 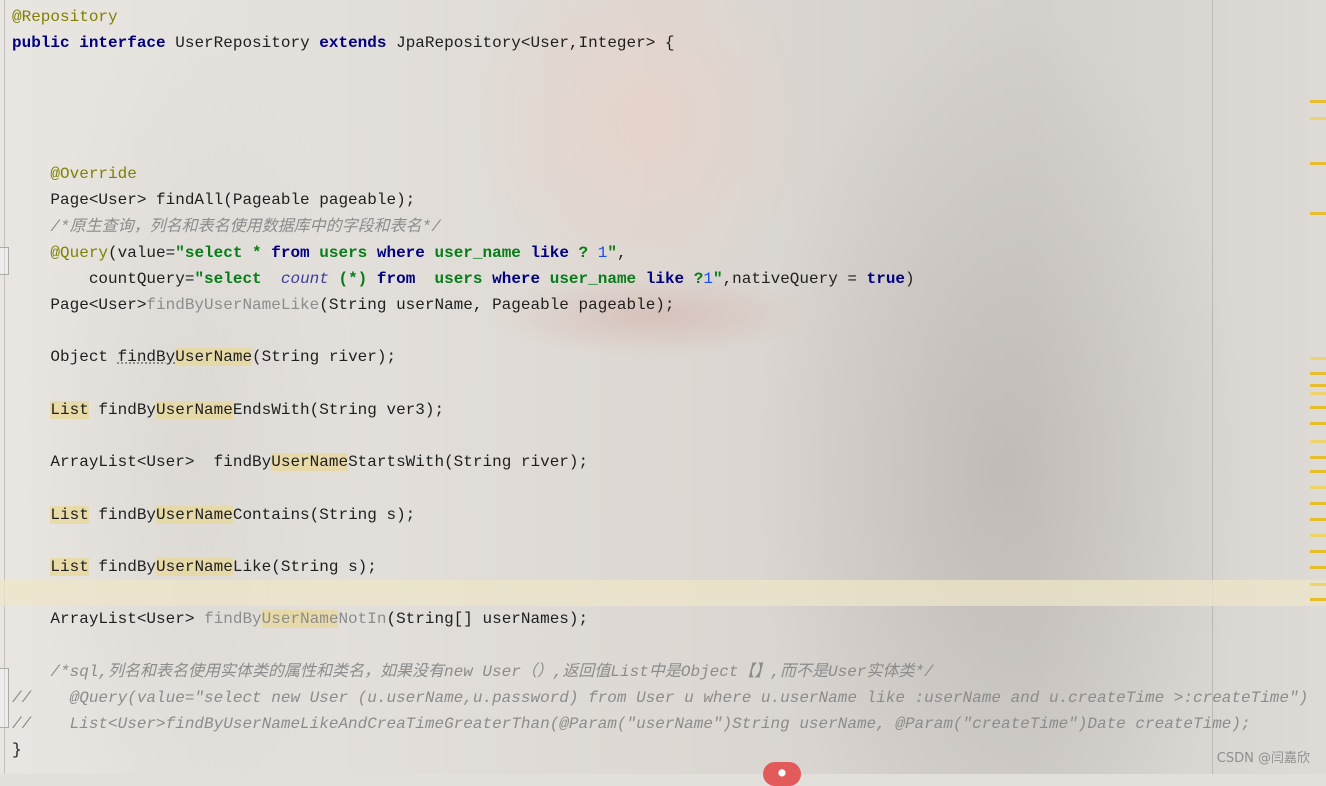 I want to click on code-token: Contains(String s);, so click(x=324, y=514).